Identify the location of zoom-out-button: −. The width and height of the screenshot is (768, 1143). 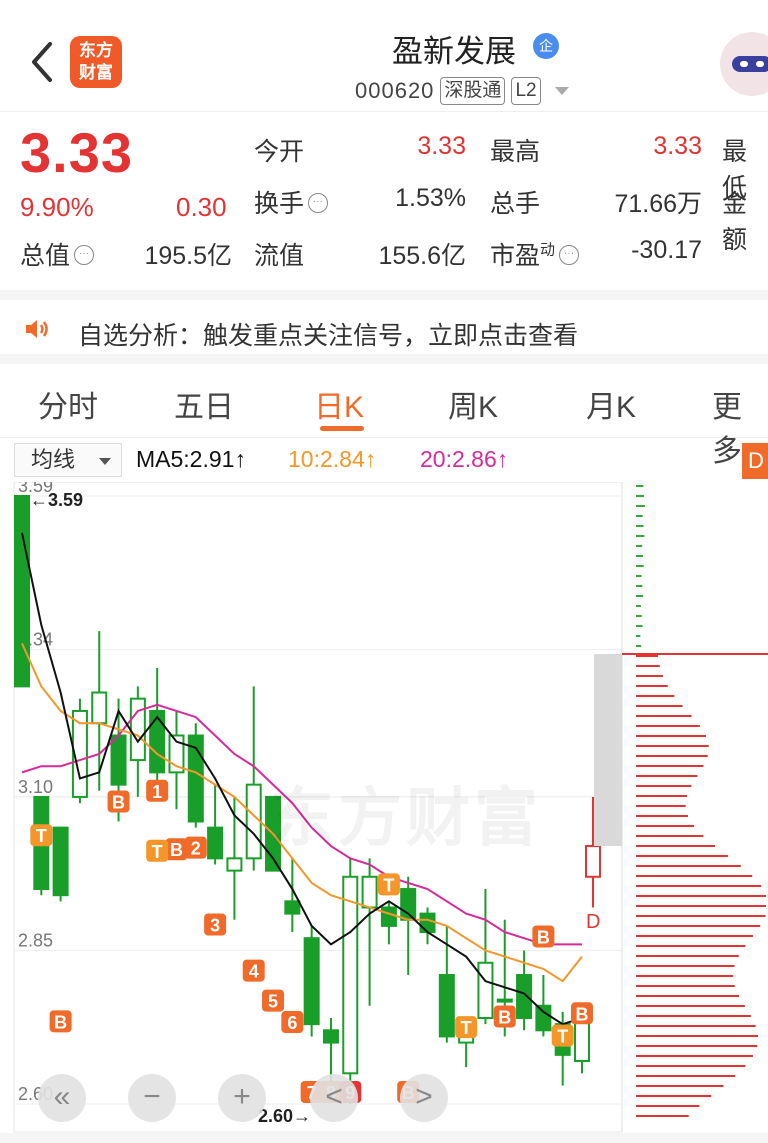
(152, 1098).